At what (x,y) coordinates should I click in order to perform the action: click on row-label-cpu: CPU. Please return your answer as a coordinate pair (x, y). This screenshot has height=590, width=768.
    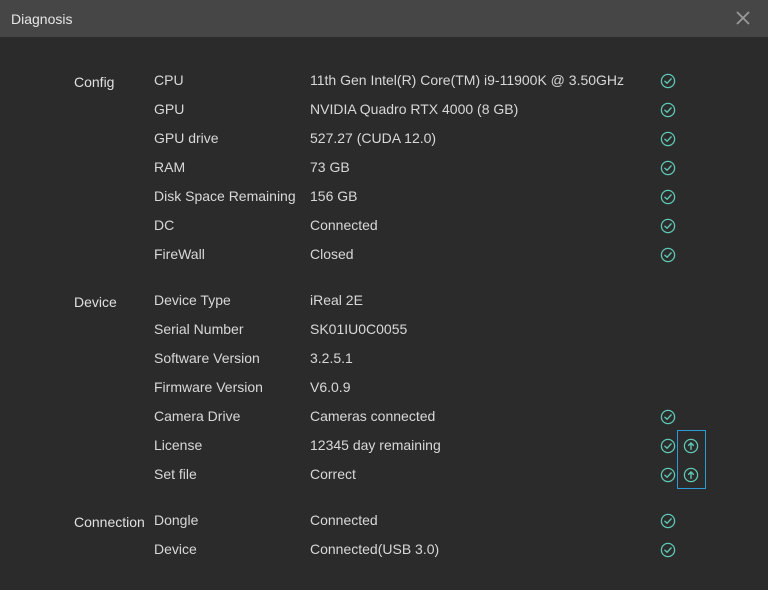
    Looking at the image, I should click on (169, 80).